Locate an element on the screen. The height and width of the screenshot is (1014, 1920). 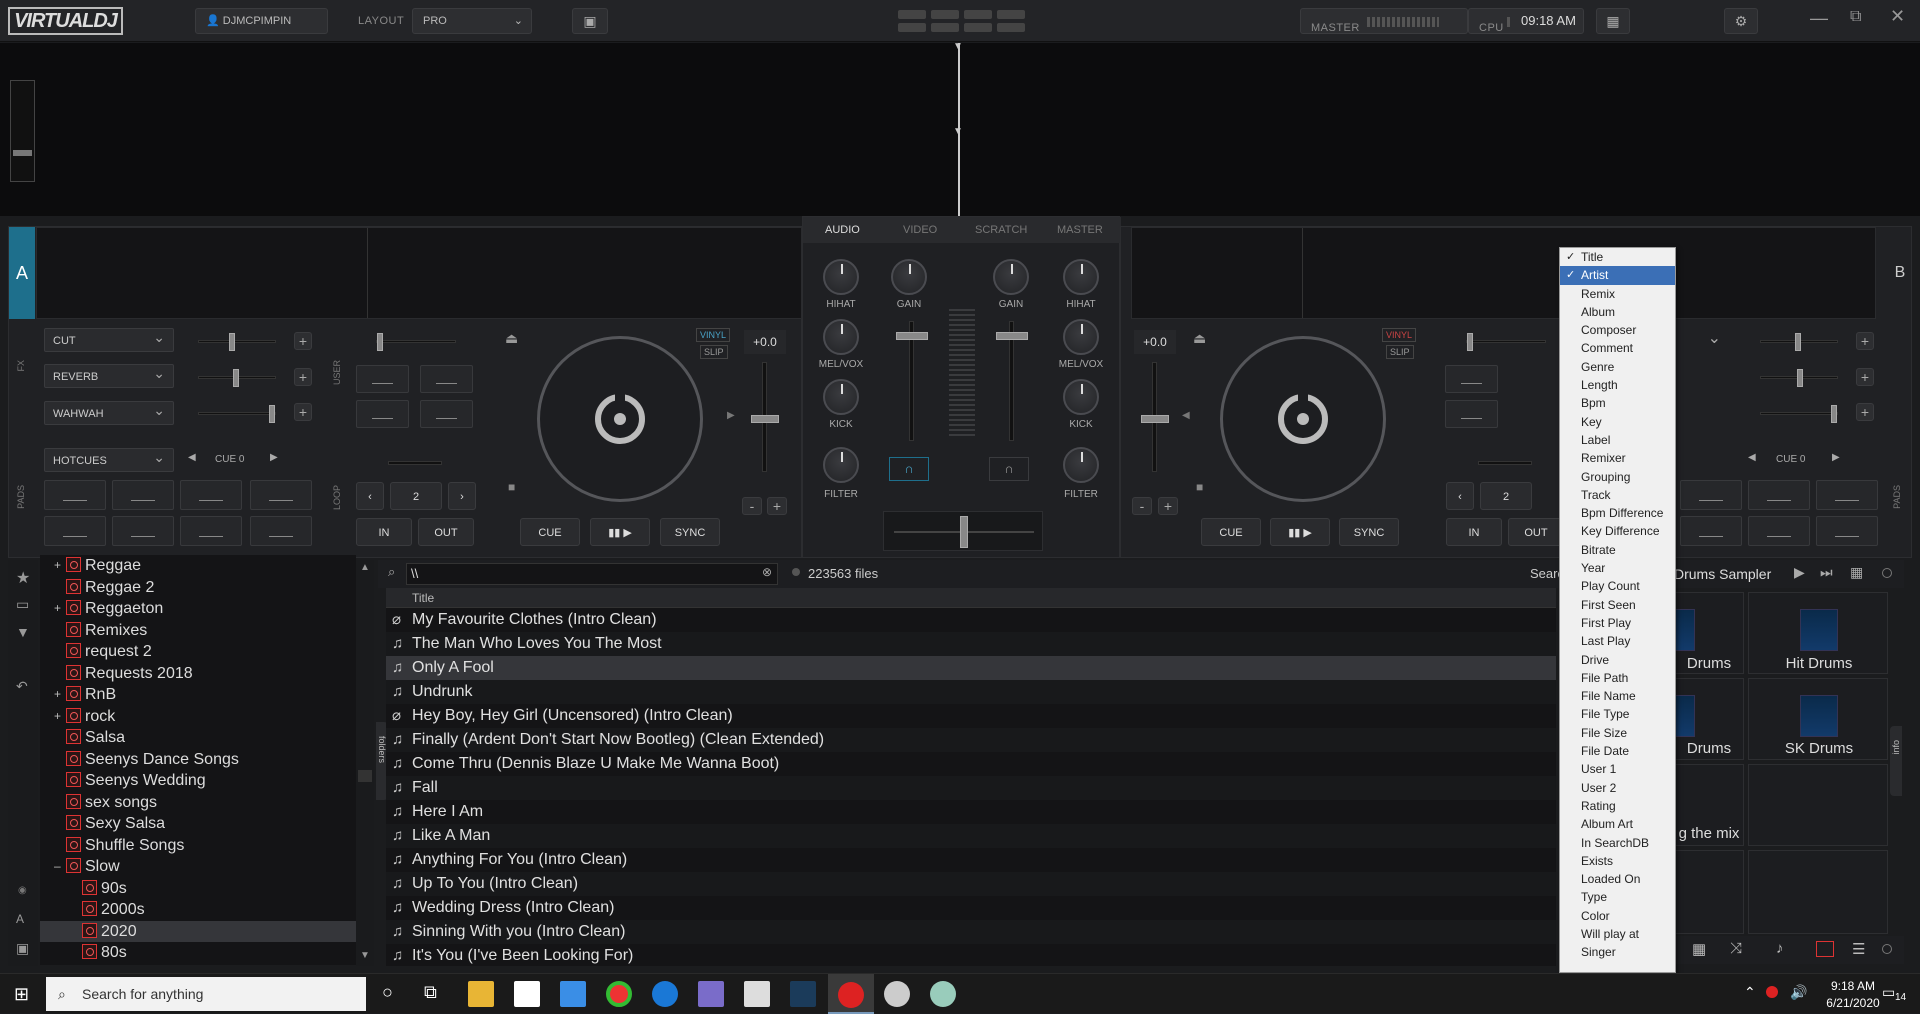
sampler-grid-icon: ▦ is located at coordinates (1856, 572).